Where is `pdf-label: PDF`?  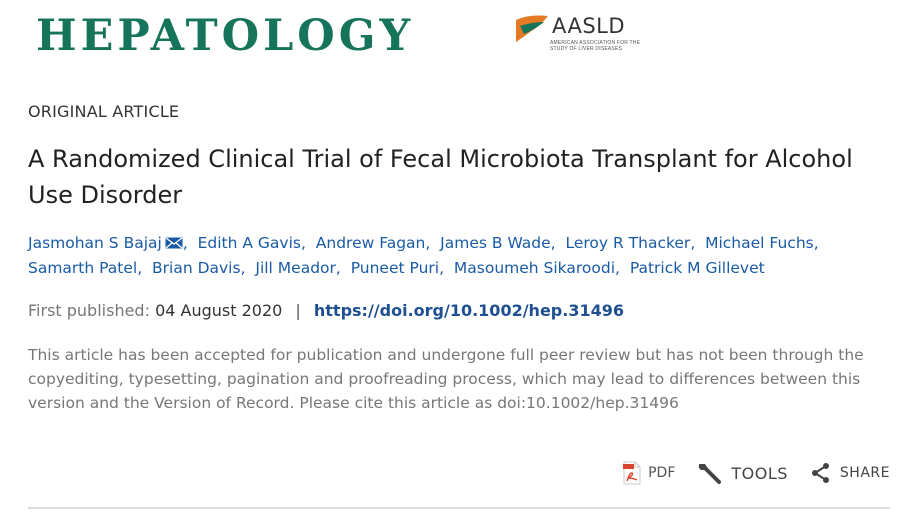 pdf-label: PDF is located at coordinates (662, 473).